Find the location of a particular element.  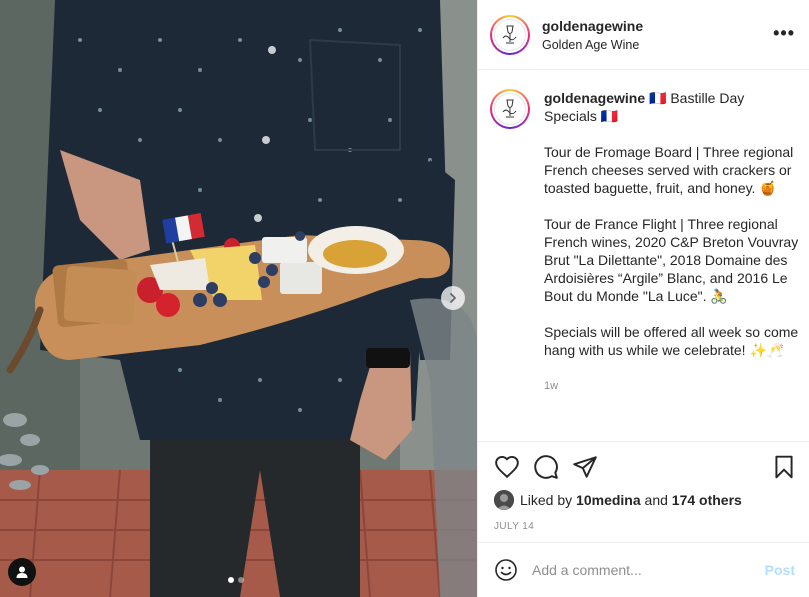

liker-avatar is located at coordinates (504, 500).